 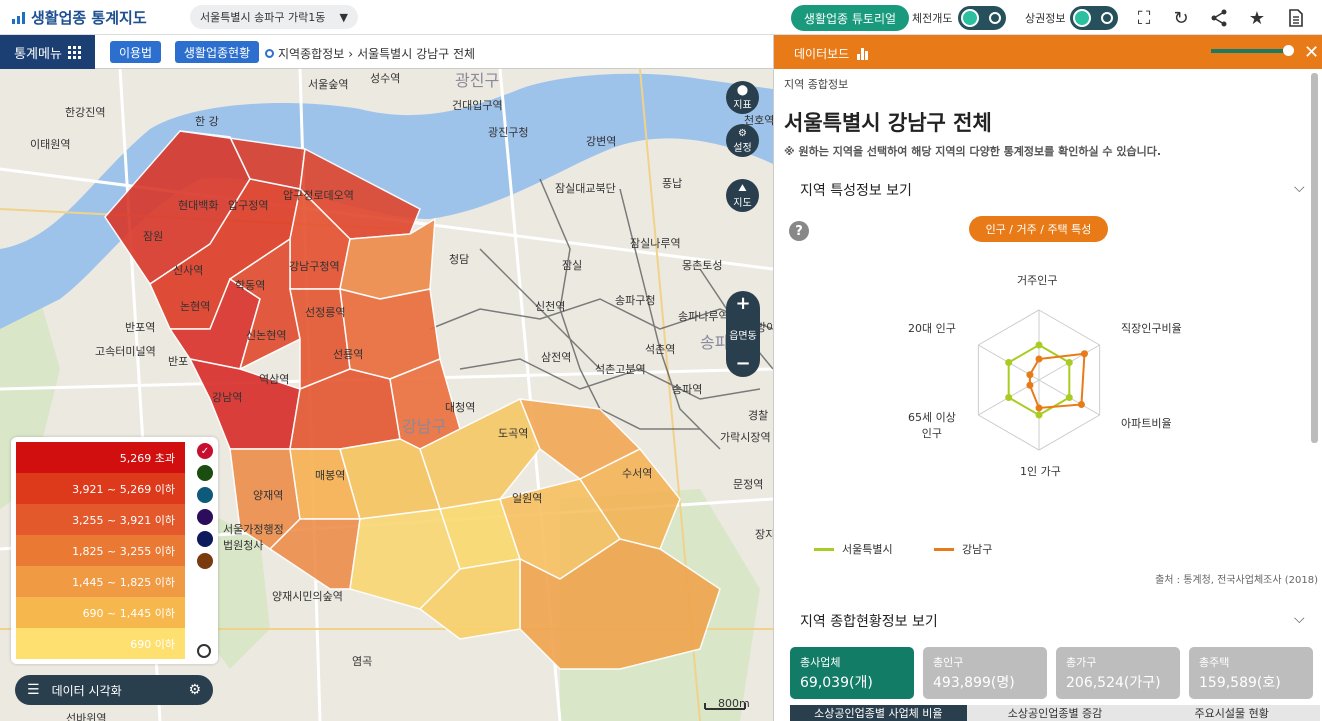 I want to click on breadcrumb-item-2: 서울특별시 강남구 전체, so click(x=416, y=53).